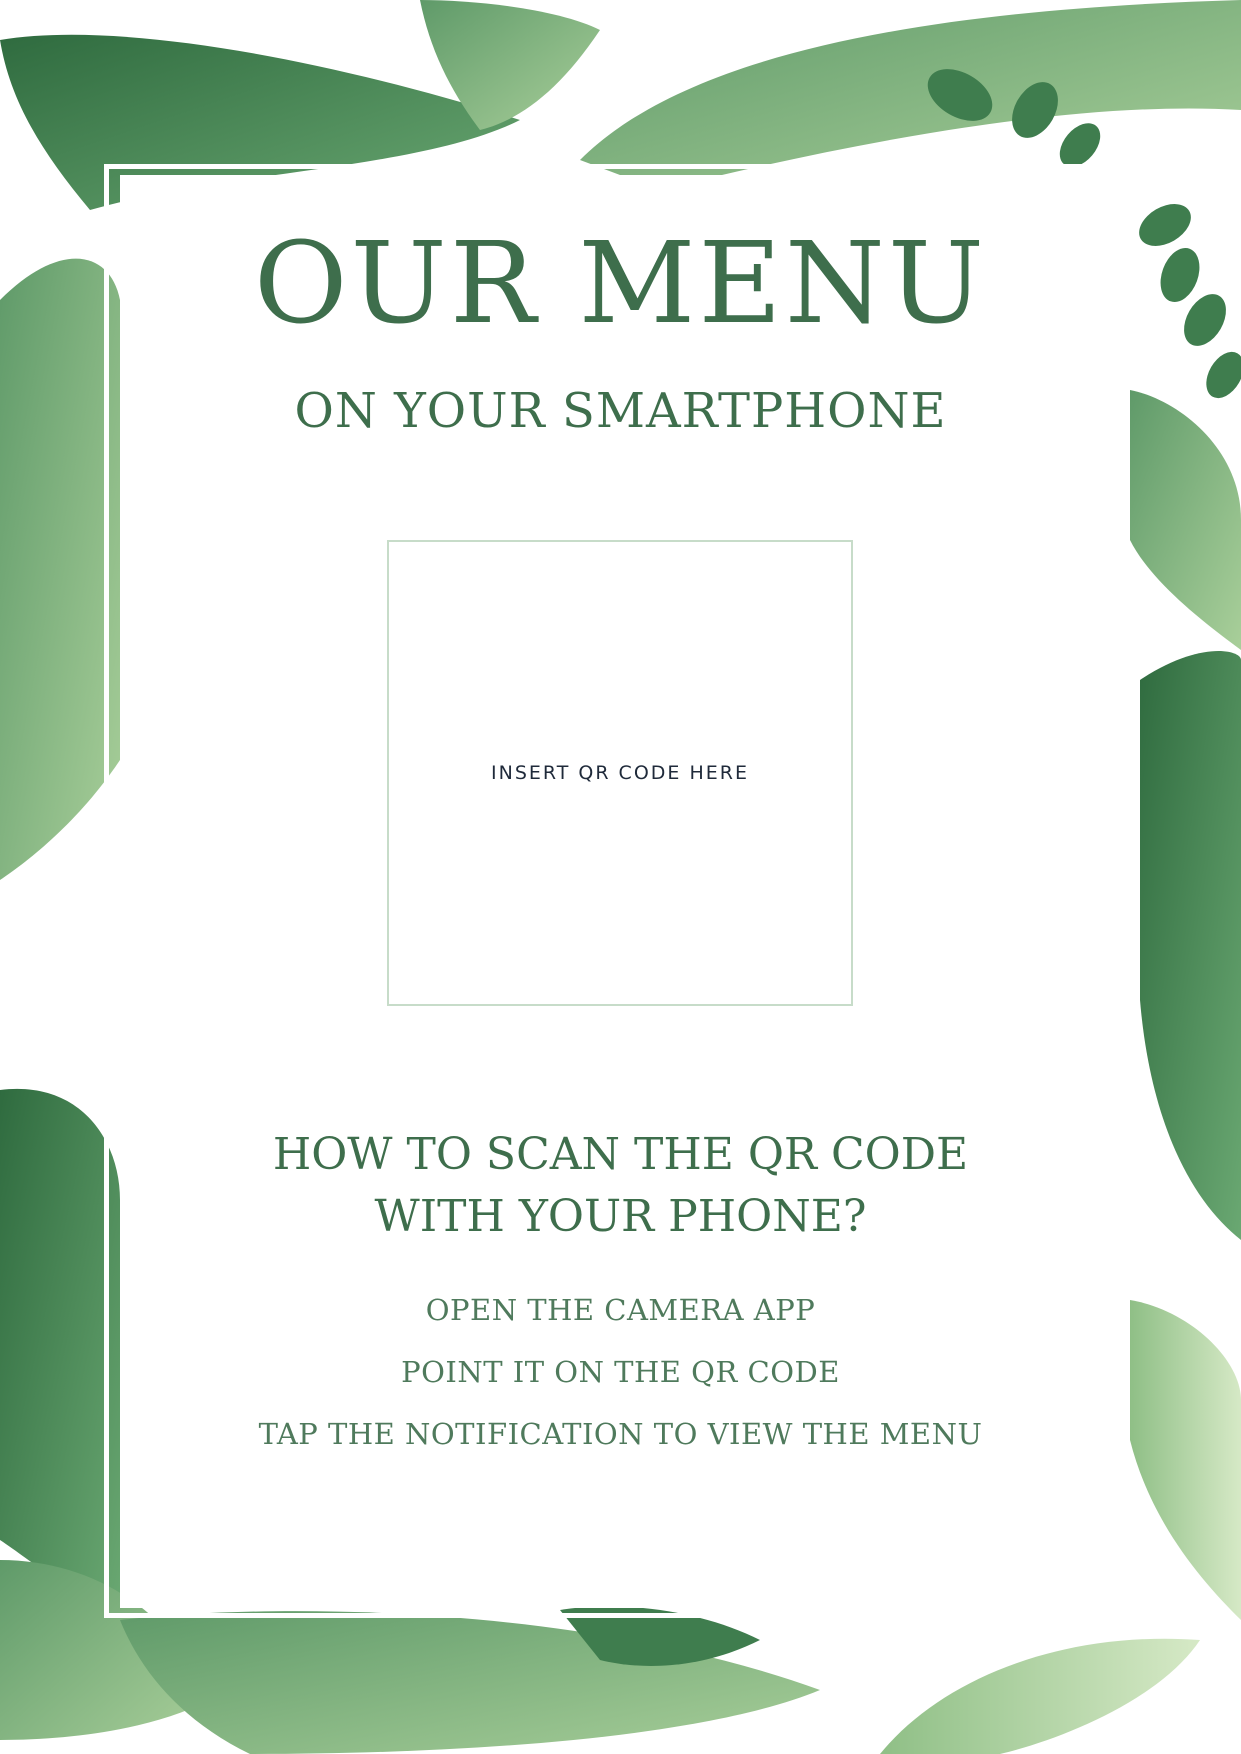 The image size is (1241, 1754). I want to click on howto-line-2: WITH YOUR PHONE?, so click(620, 1216).